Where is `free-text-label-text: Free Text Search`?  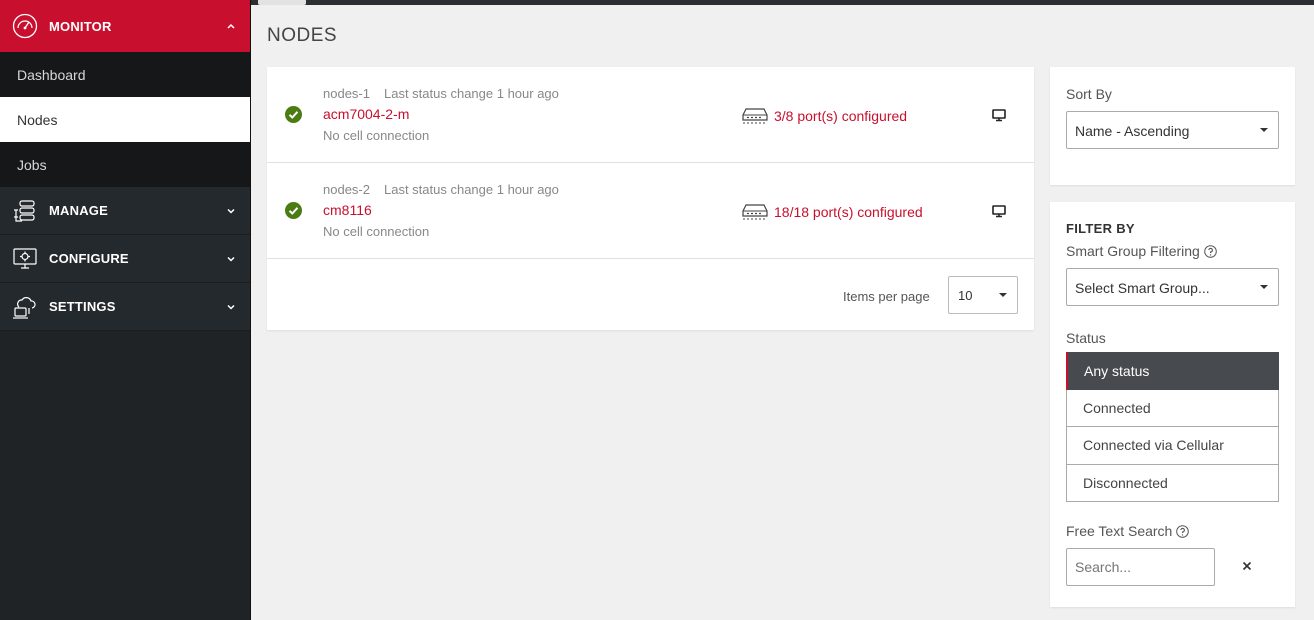
free-text-label-text: Free Text Search is located at coordinates (1119, 531).